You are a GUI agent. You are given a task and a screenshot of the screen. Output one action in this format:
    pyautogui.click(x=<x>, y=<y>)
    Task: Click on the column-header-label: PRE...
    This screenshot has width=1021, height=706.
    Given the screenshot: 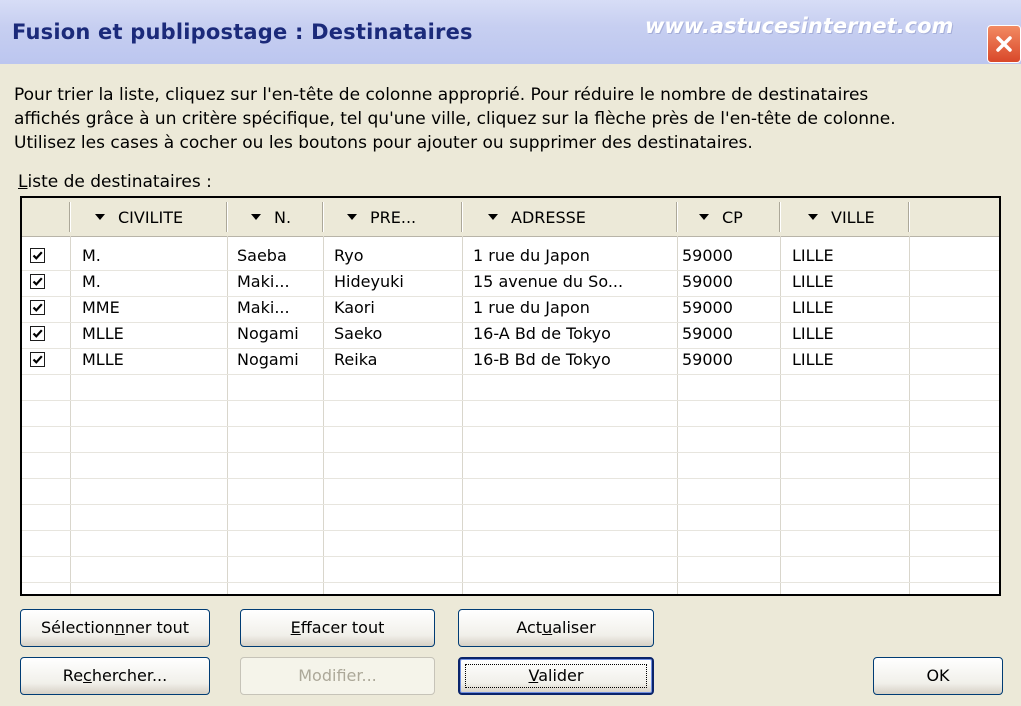 What is the action you would take?
    pyautogui.click(x=393, y=217)
    